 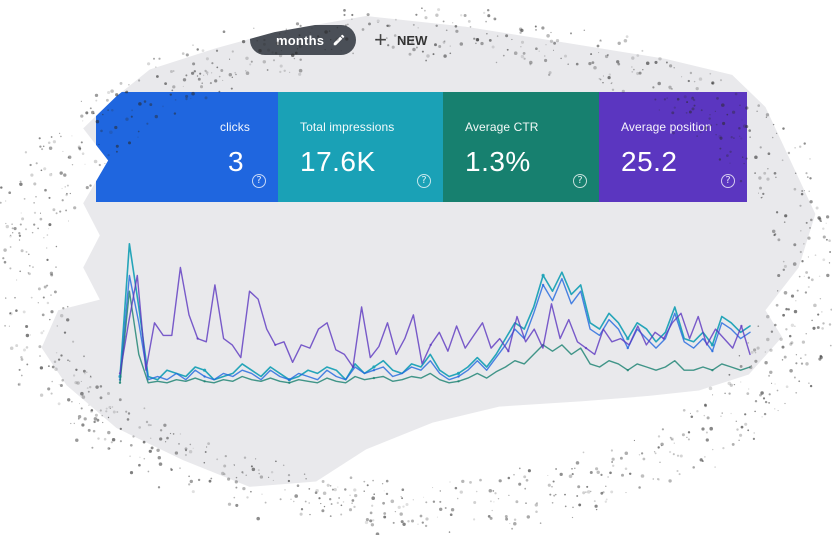 I want to click on new-filter-button: + NEW, so click(x=400, y=40).